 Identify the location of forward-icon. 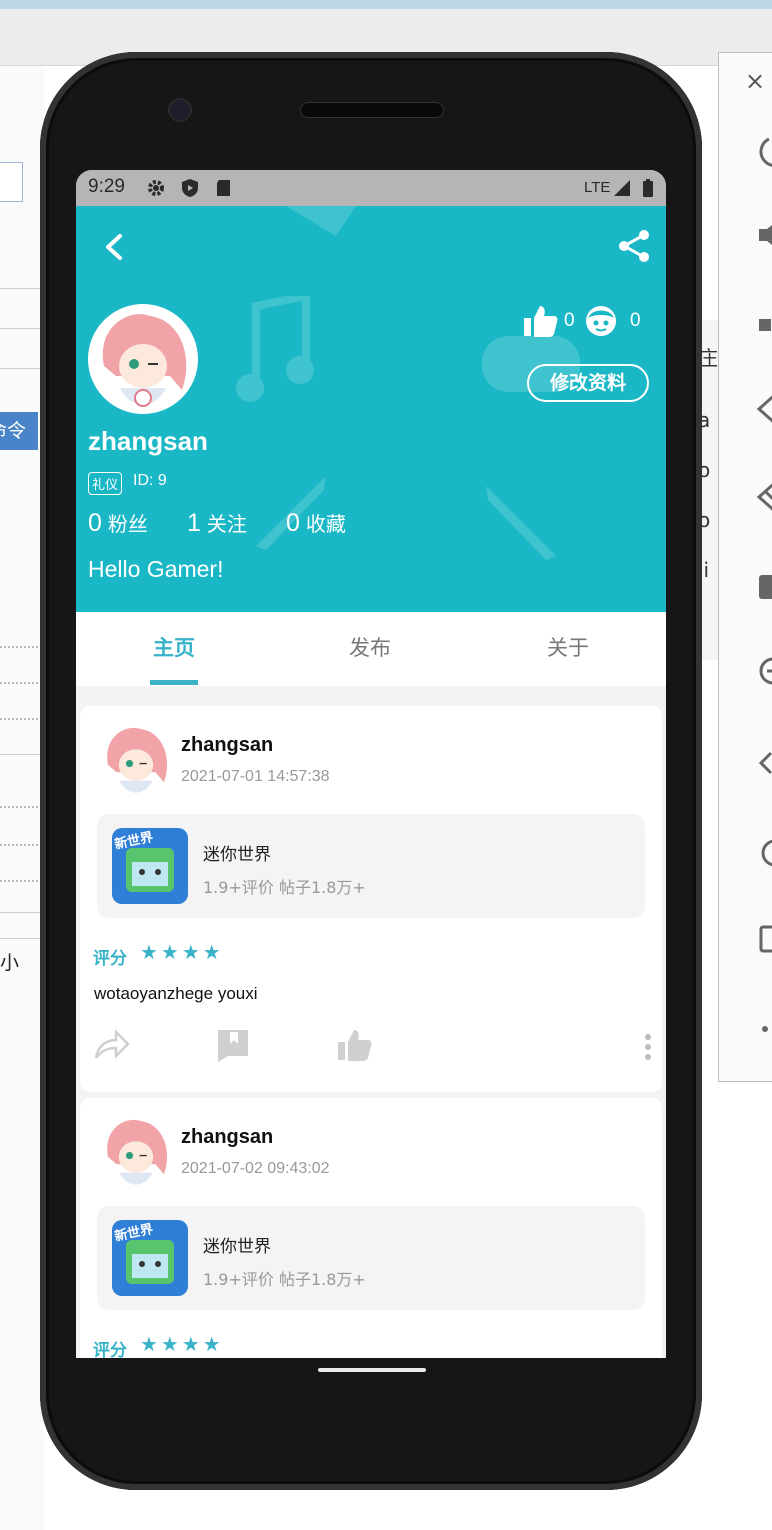
(111, 1045).